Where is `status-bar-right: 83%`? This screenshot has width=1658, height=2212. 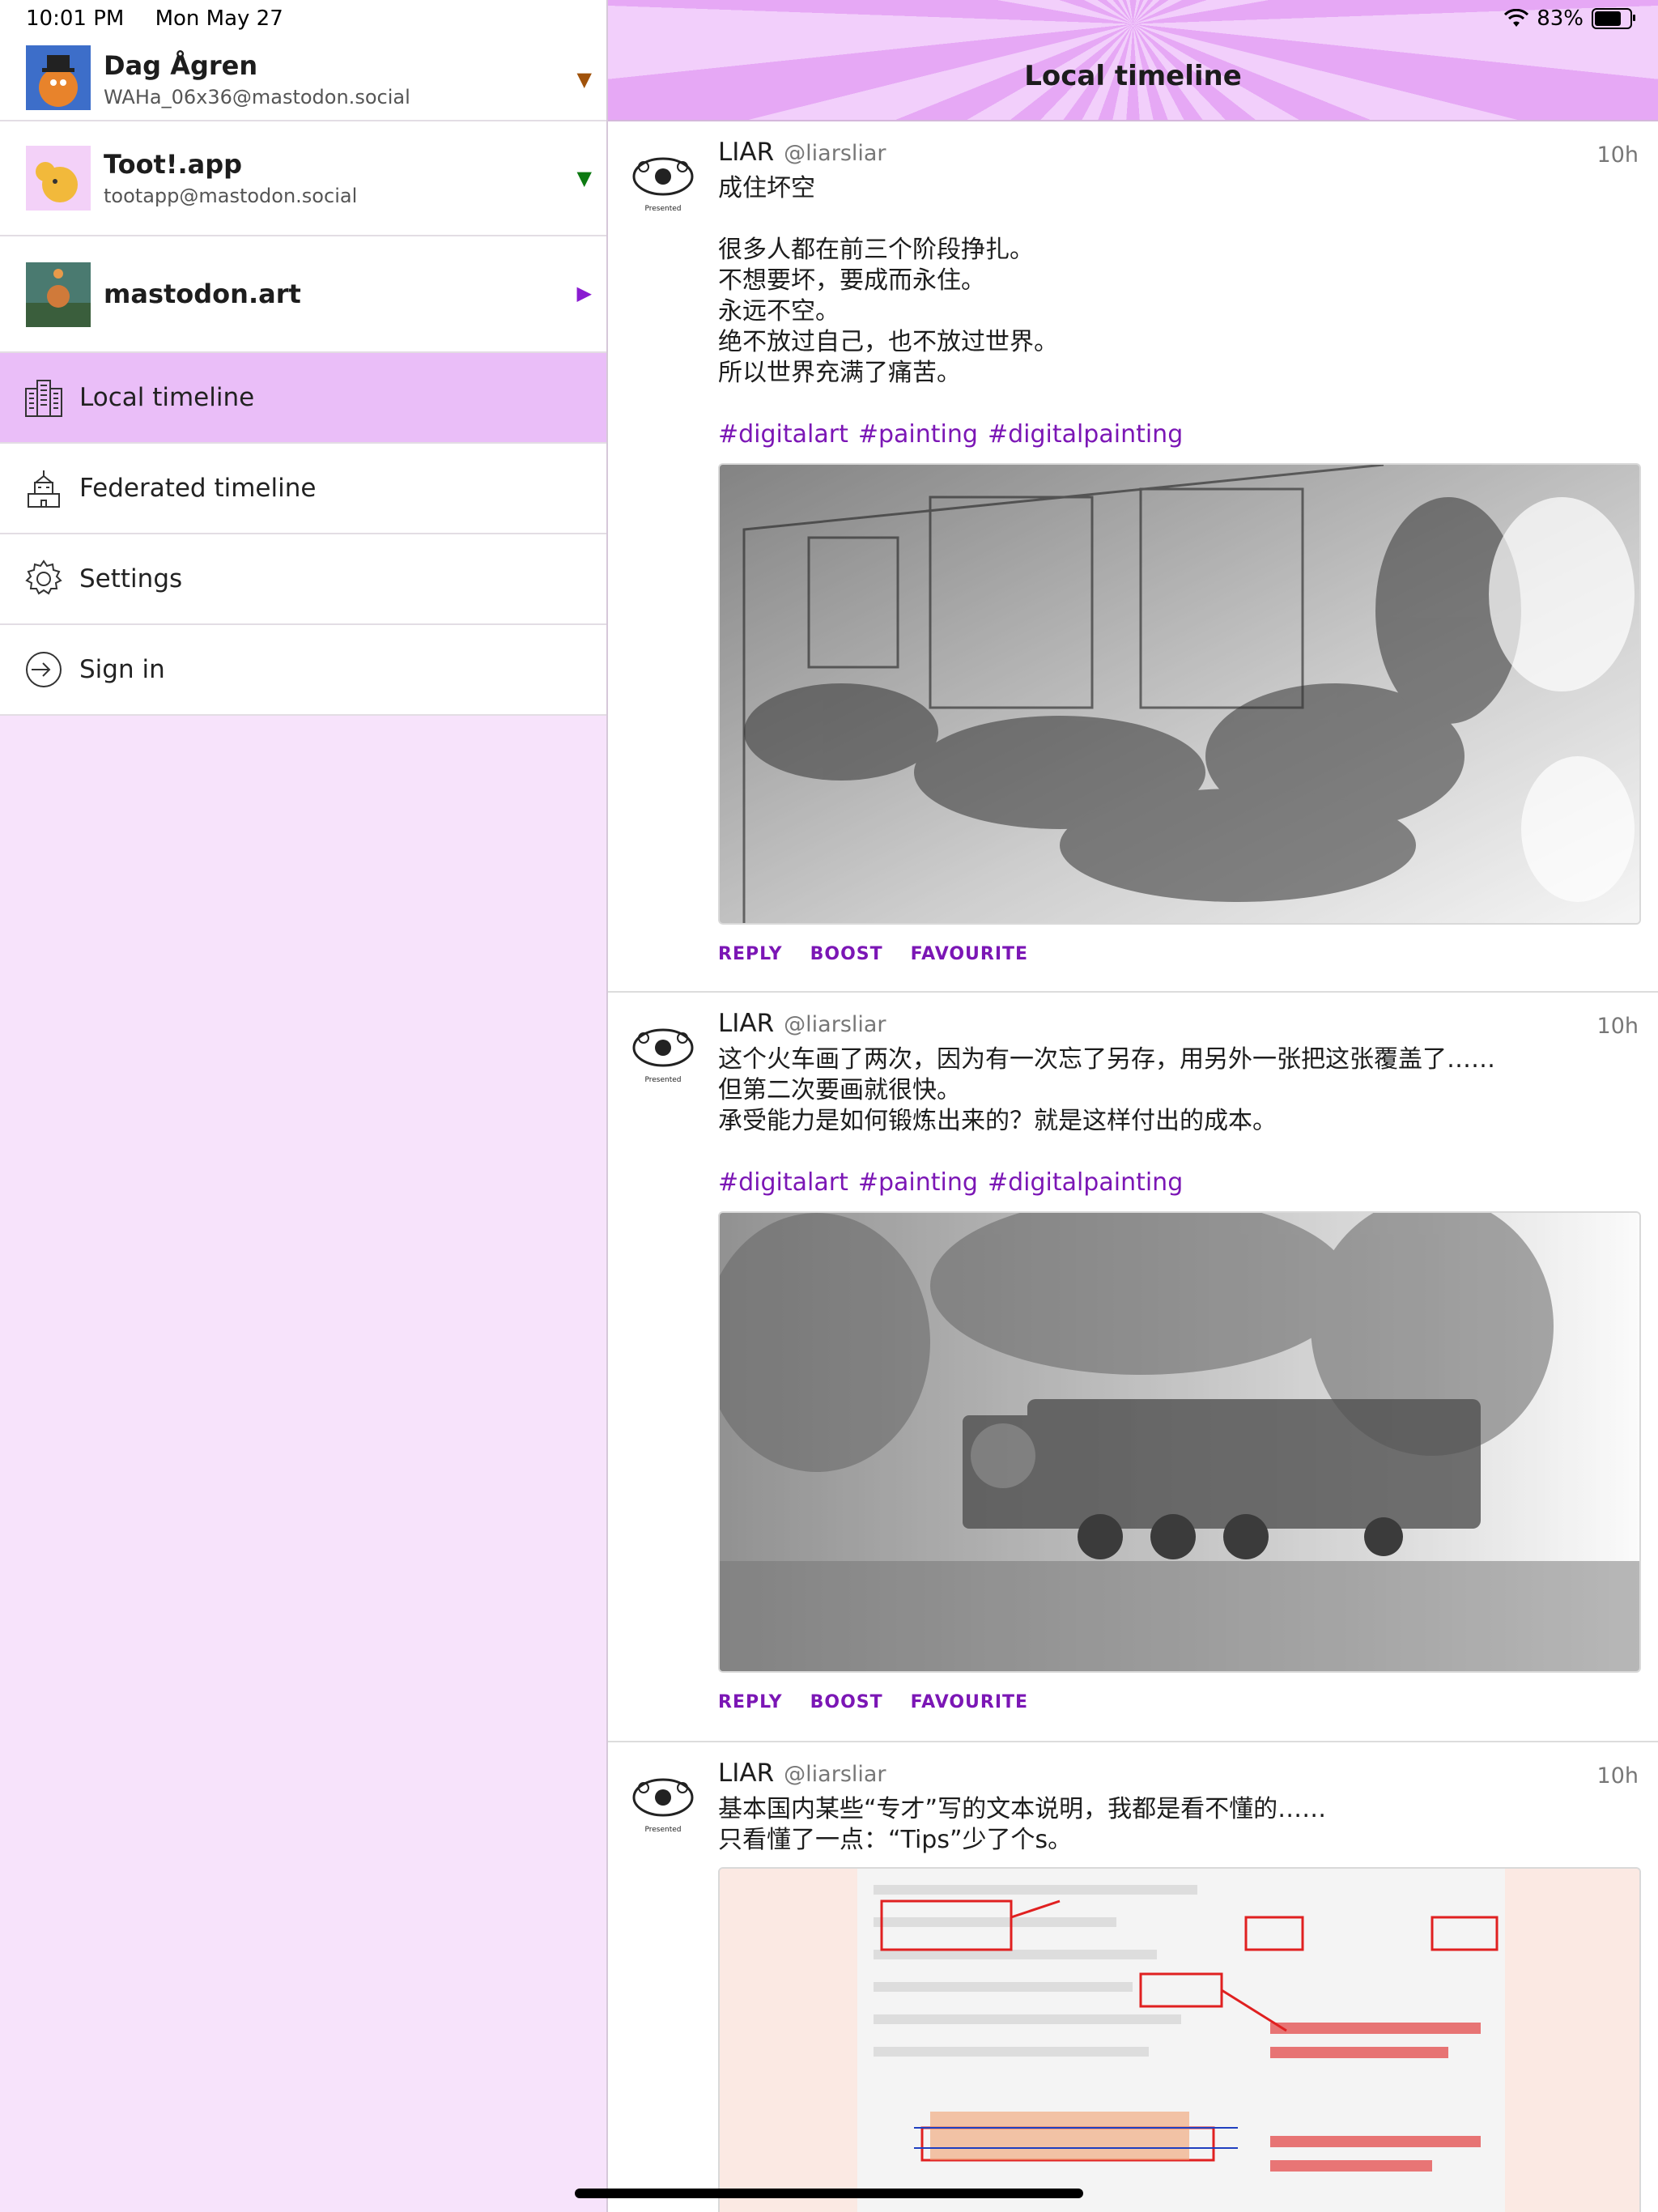 status-bar-right: 83% is located at coordinates (1569, 19).